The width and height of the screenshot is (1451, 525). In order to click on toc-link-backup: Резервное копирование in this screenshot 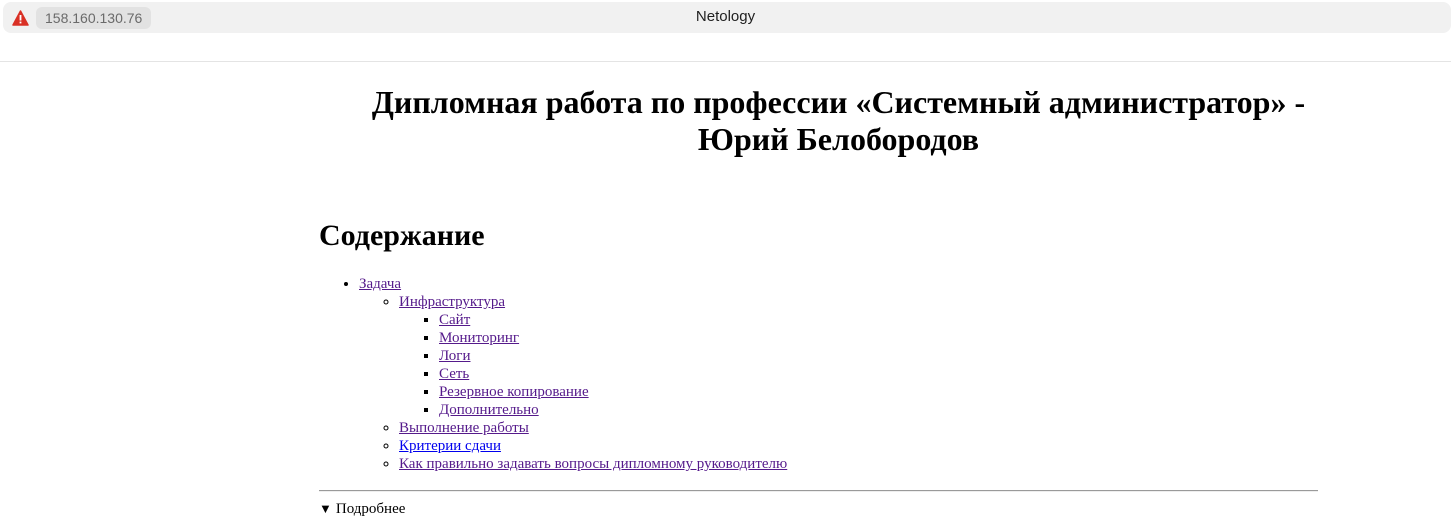, I will do `click(514, 392)`.